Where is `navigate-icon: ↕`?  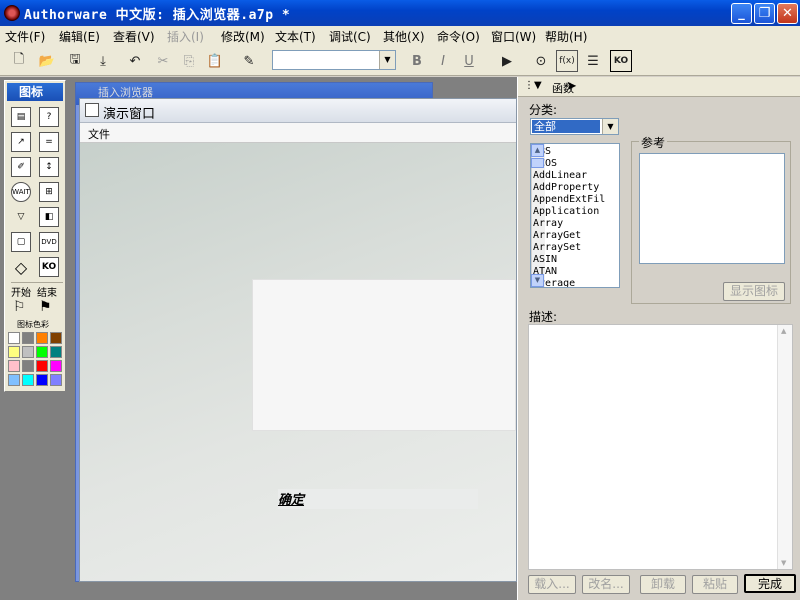
navigate-icon: ↕ is located at coordinates (49, 167).